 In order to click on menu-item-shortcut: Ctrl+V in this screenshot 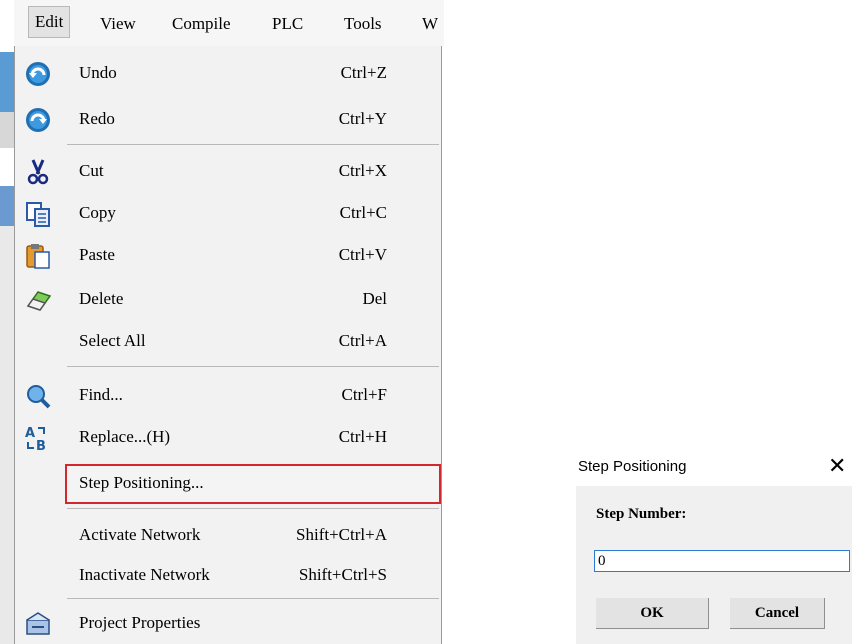, I will do `click(362, 254)`.